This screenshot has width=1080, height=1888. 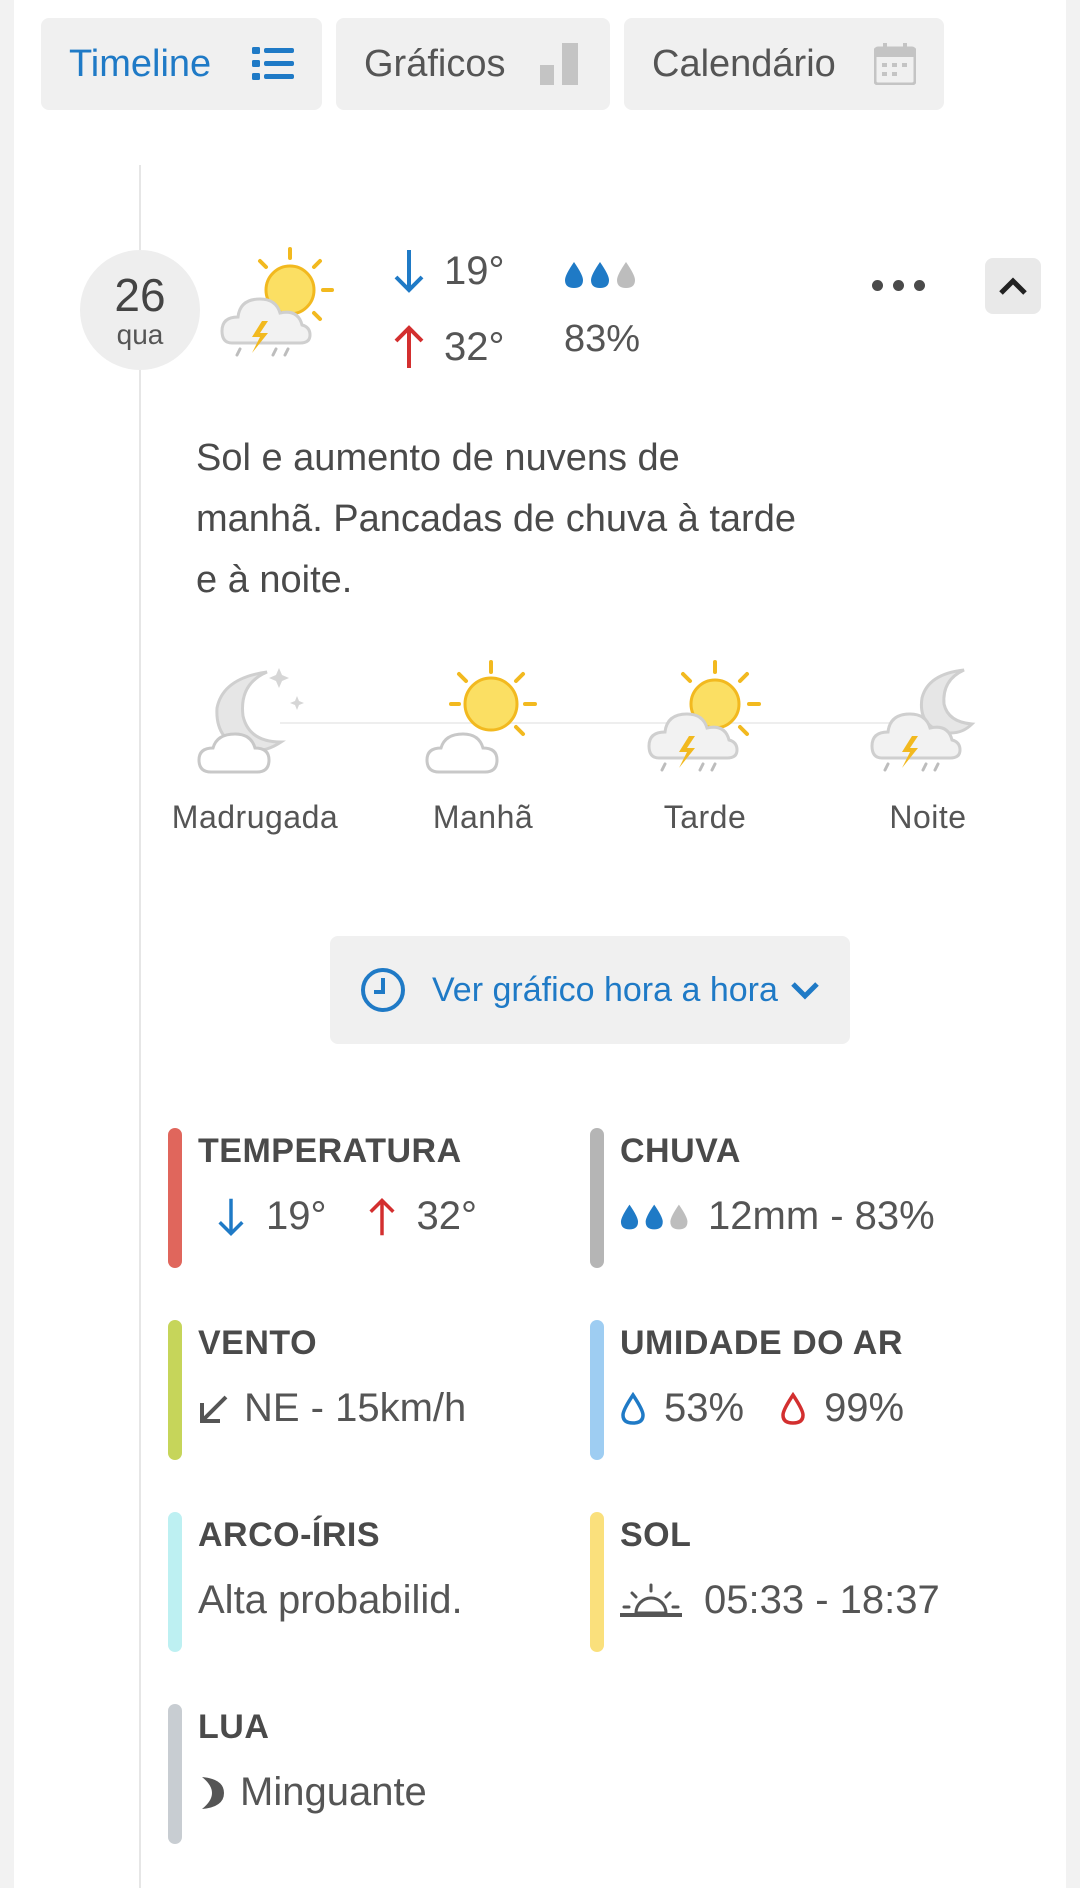 I want to click on chevron-up-icon, so click(x=1013, y=286).